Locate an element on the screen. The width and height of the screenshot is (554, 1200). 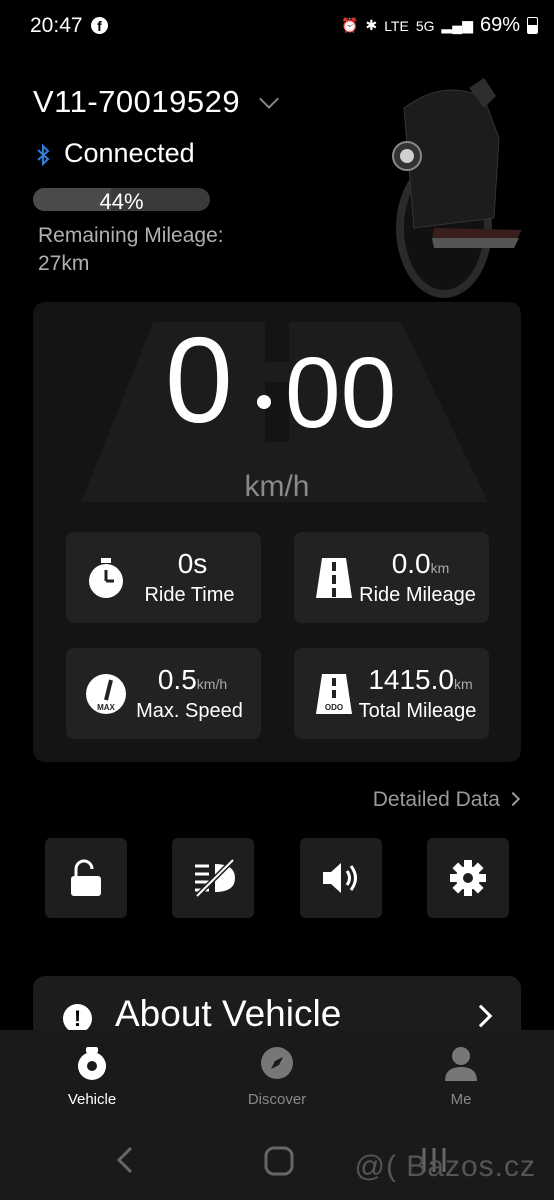
person-icon is located at coordinates (461, 1064).